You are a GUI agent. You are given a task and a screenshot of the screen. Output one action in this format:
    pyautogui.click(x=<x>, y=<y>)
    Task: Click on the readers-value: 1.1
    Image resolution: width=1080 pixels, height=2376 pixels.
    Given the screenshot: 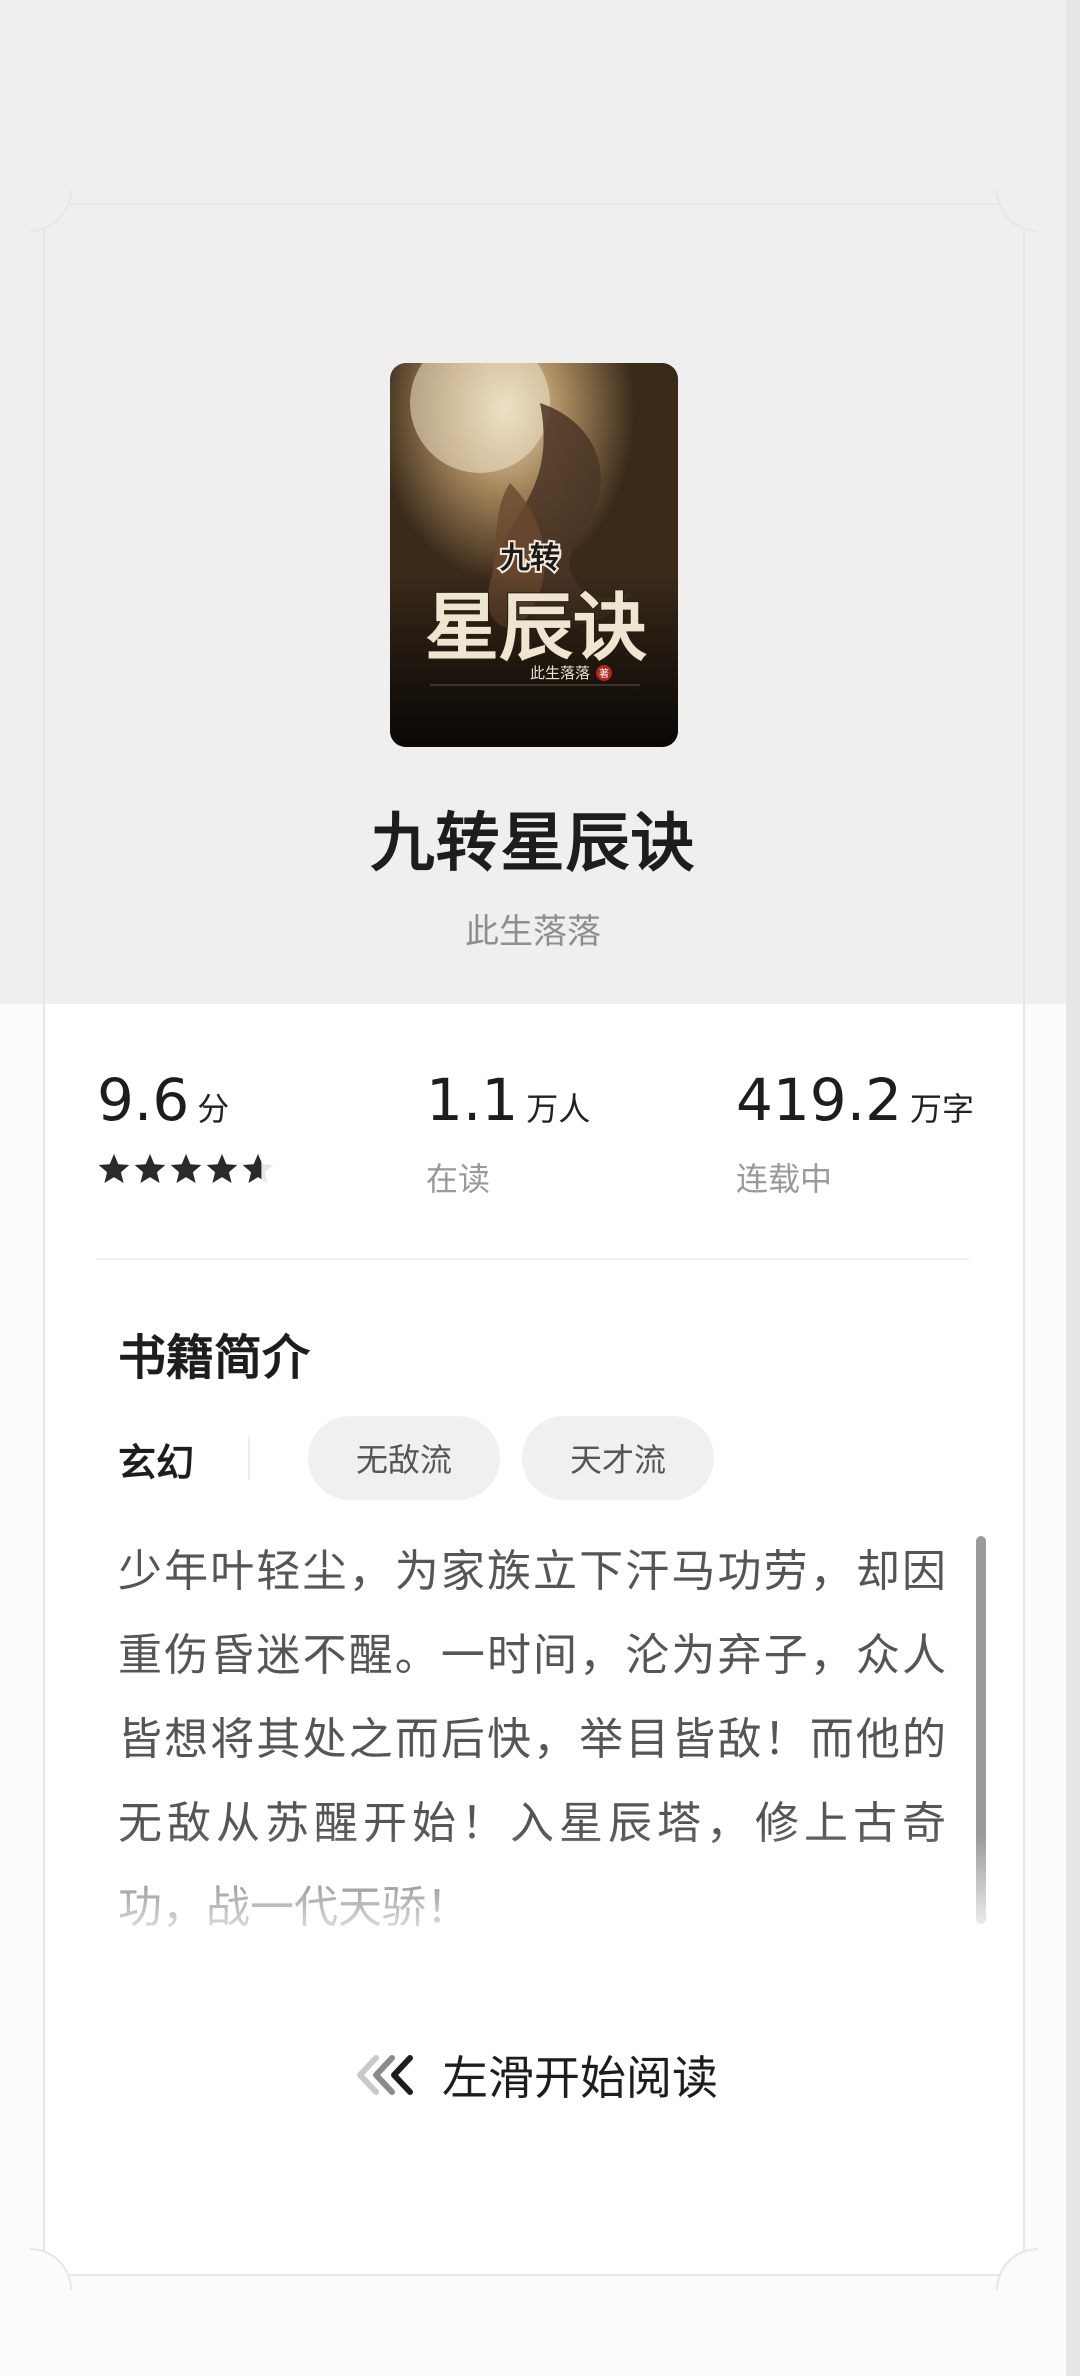 What is the action you would take?
    pyautogui.click(x=472, y=1100)
    